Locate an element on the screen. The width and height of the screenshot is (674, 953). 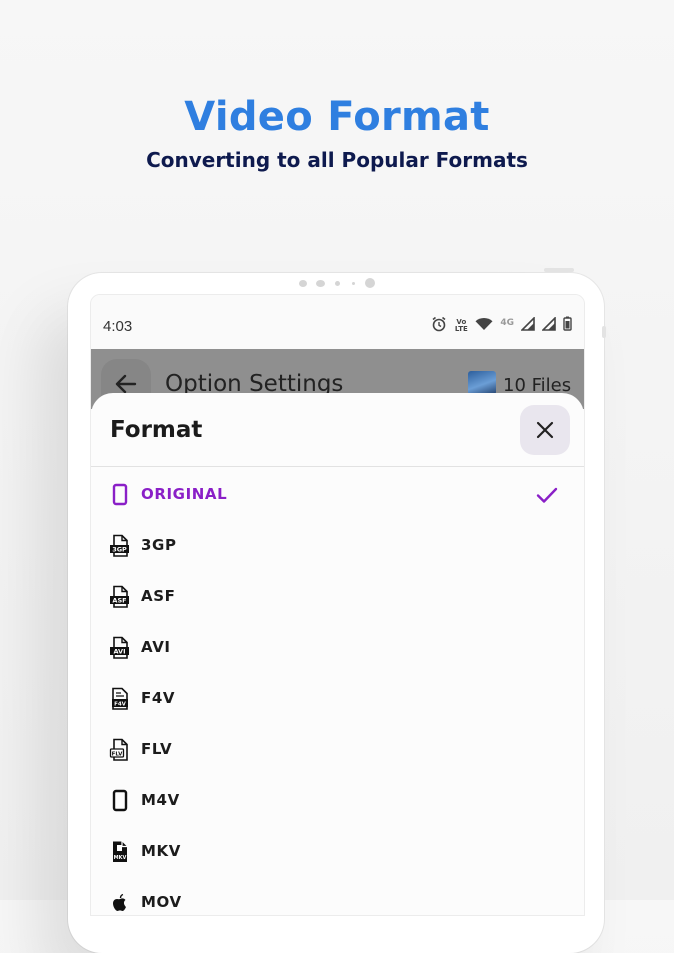
format-option-asf: ASF ASF is located at coordinates (337, 596).